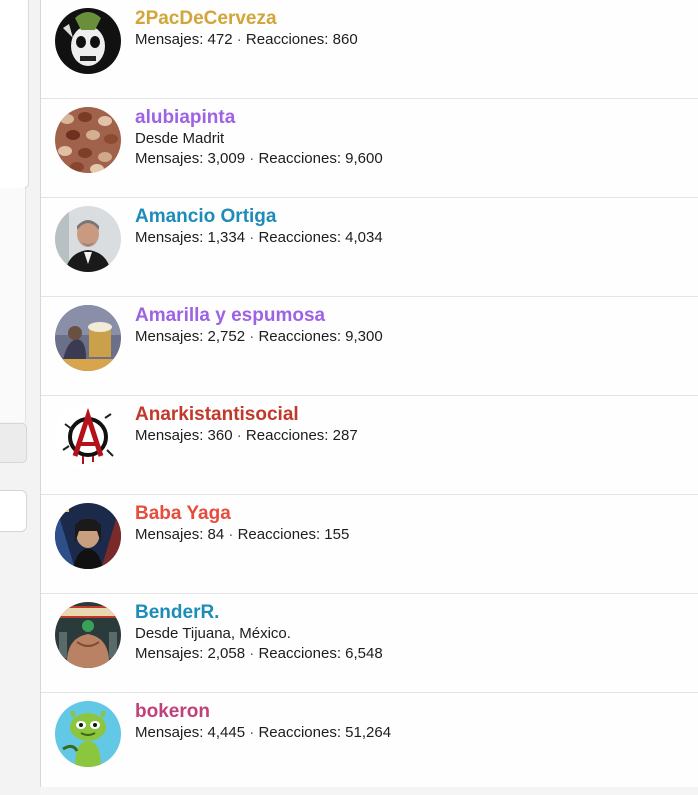 The width and height of the screenshot is (698, 795). What do you see at coordinates (226, 336) in the screenshot?
I see `messages-count: 2,752` at bounding box center [226, 336].